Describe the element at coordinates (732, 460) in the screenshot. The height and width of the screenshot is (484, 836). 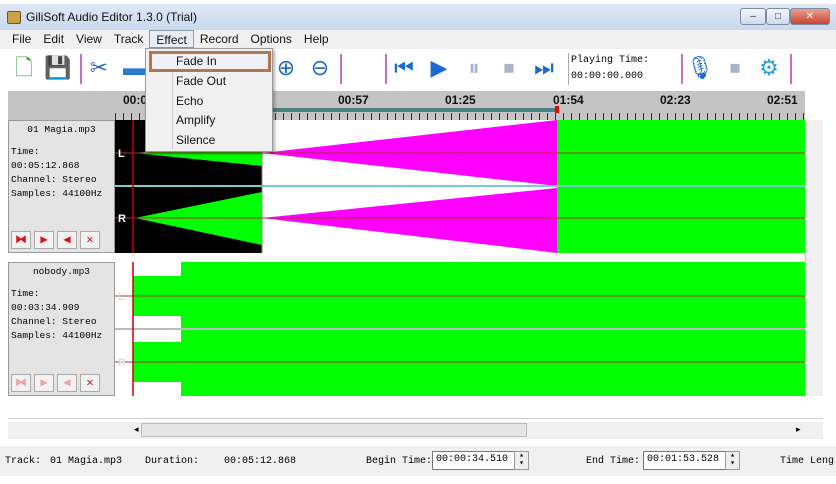
I see `end-time-spinner: ▴ ▾` at that location.